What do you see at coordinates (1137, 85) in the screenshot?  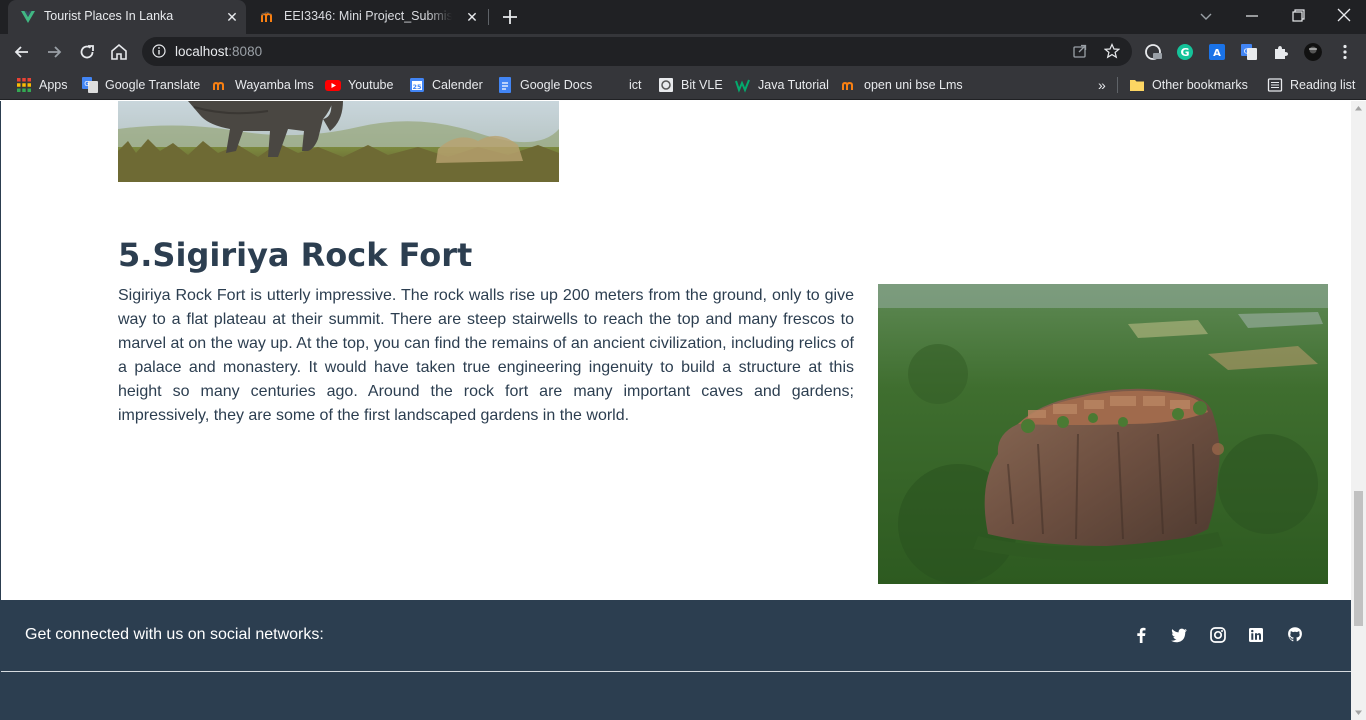 I see `folder-icon` at bounding box center [1137, 85].